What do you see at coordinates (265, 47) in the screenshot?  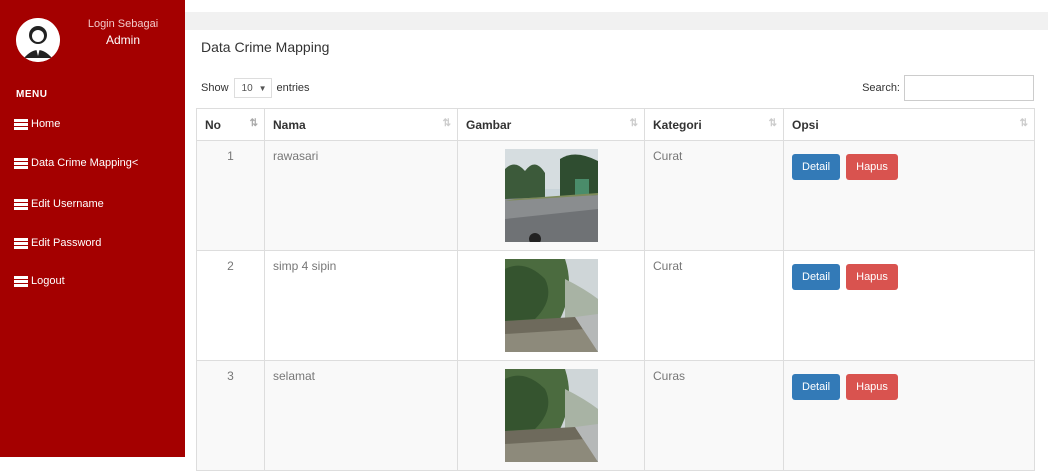 I see `page-title: Data Crime Mapping` at bounding box center [265, 47].